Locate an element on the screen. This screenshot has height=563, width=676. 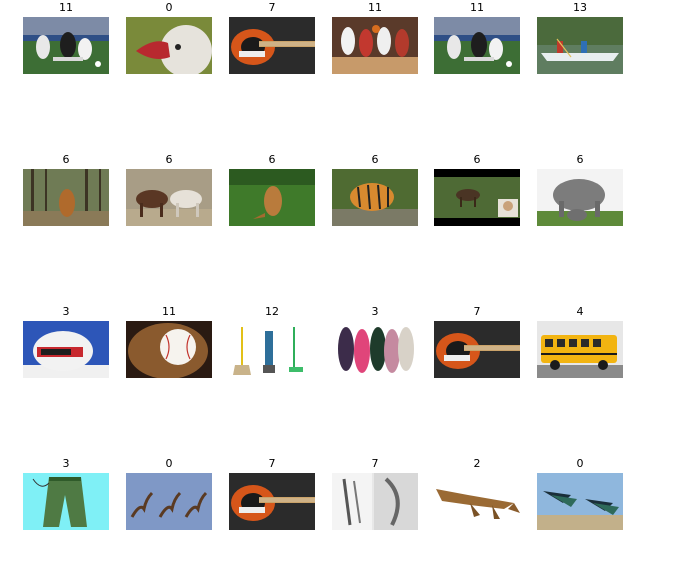
crocodile-image is located at coordinates (477, 501).